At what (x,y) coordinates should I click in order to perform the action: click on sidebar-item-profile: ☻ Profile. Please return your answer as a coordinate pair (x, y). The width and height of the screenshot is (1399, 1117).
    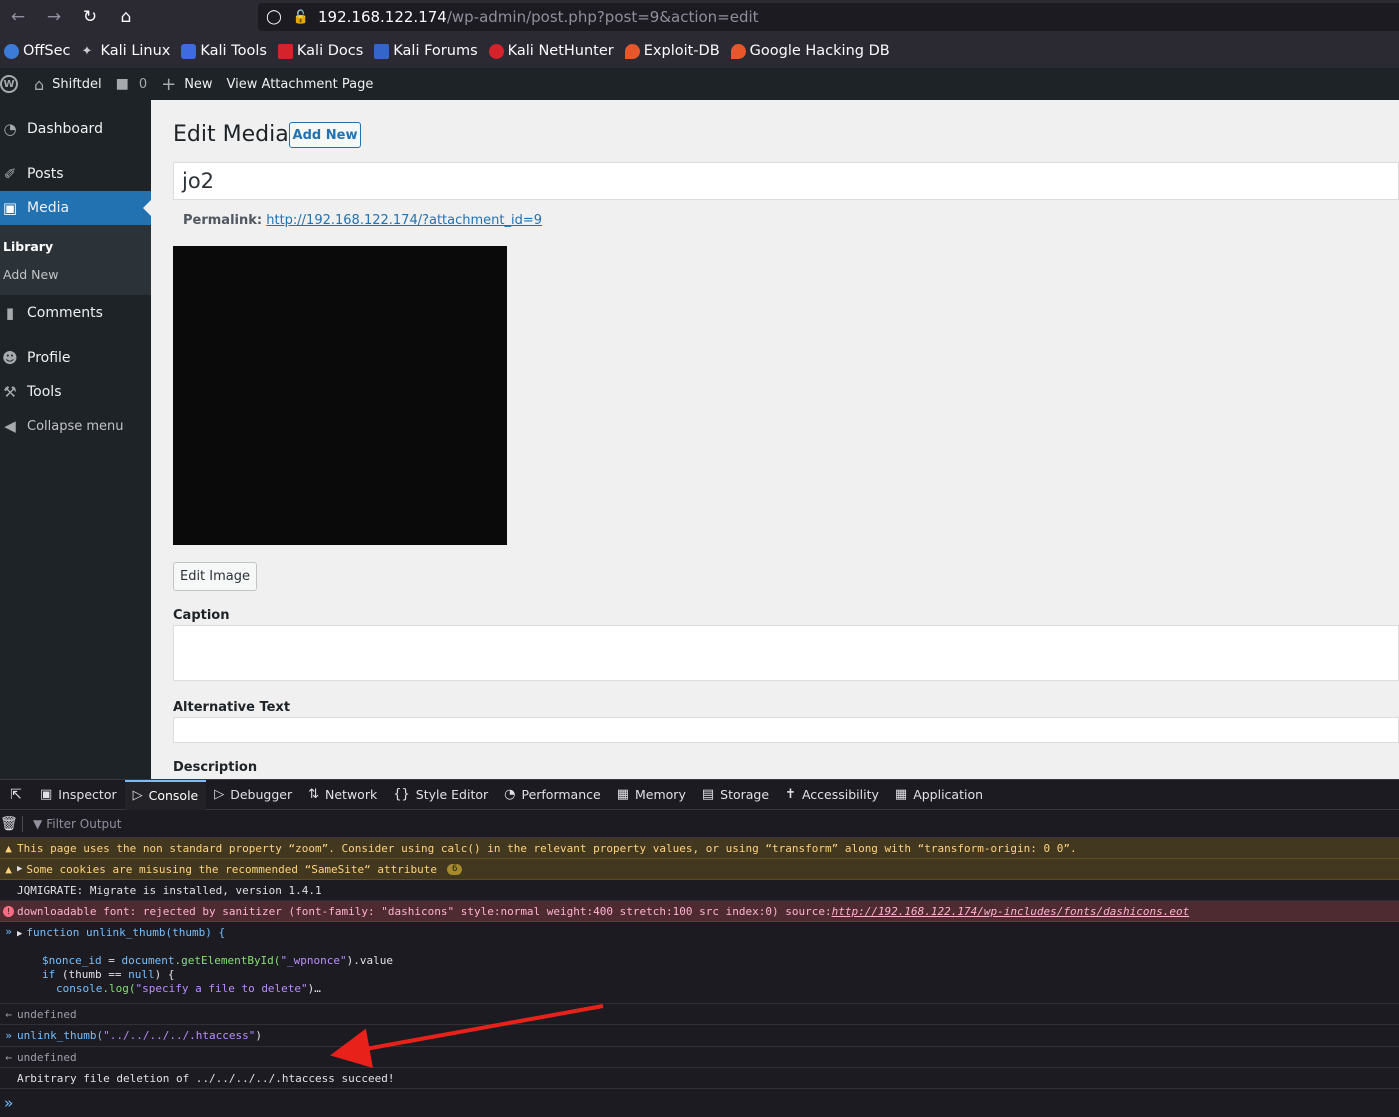
    Looking at the image, I should click on (75, 358).